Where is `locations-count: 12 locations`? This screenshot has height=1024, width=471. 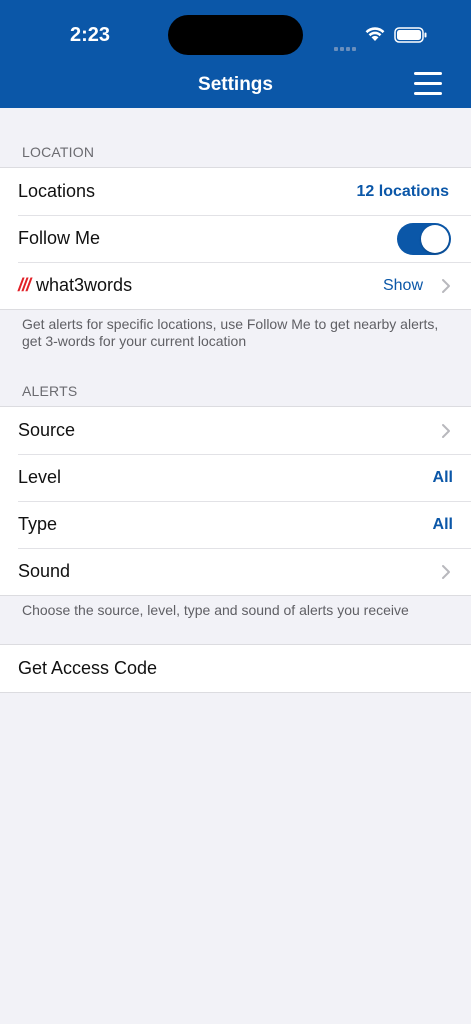 locations-count: 12 locations is located at coordinates (402, 191).